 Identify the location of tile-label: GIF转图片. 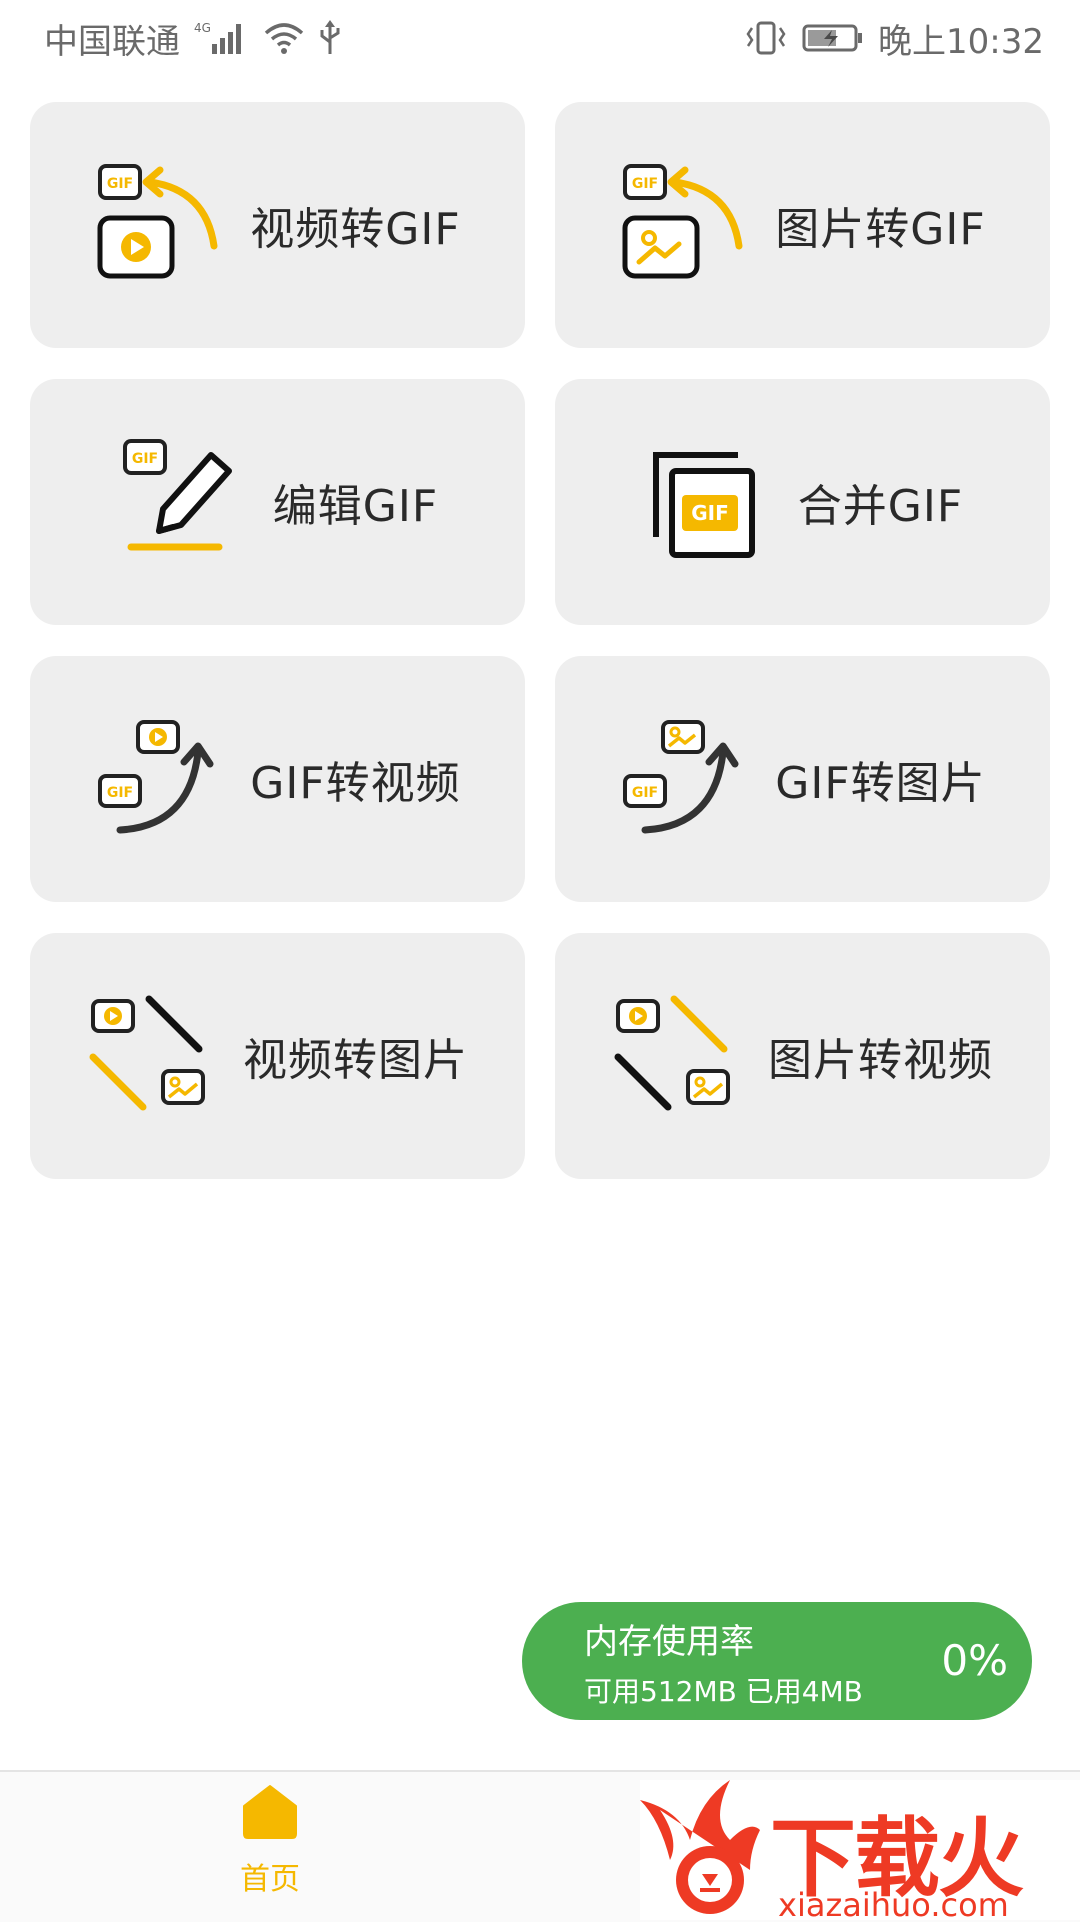
(880, 783).